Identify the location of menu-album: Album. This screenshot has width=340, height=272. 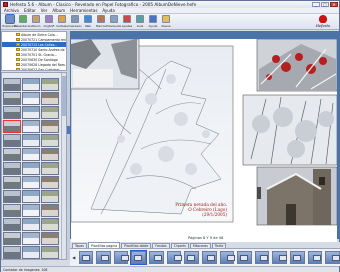
(58, 10).